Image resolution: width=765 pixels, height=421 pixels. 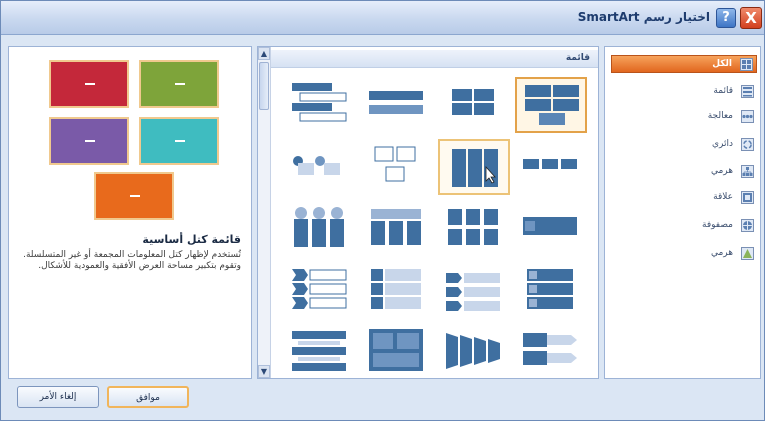 I want to click on relationship-icon, so click(x=747, y=197).